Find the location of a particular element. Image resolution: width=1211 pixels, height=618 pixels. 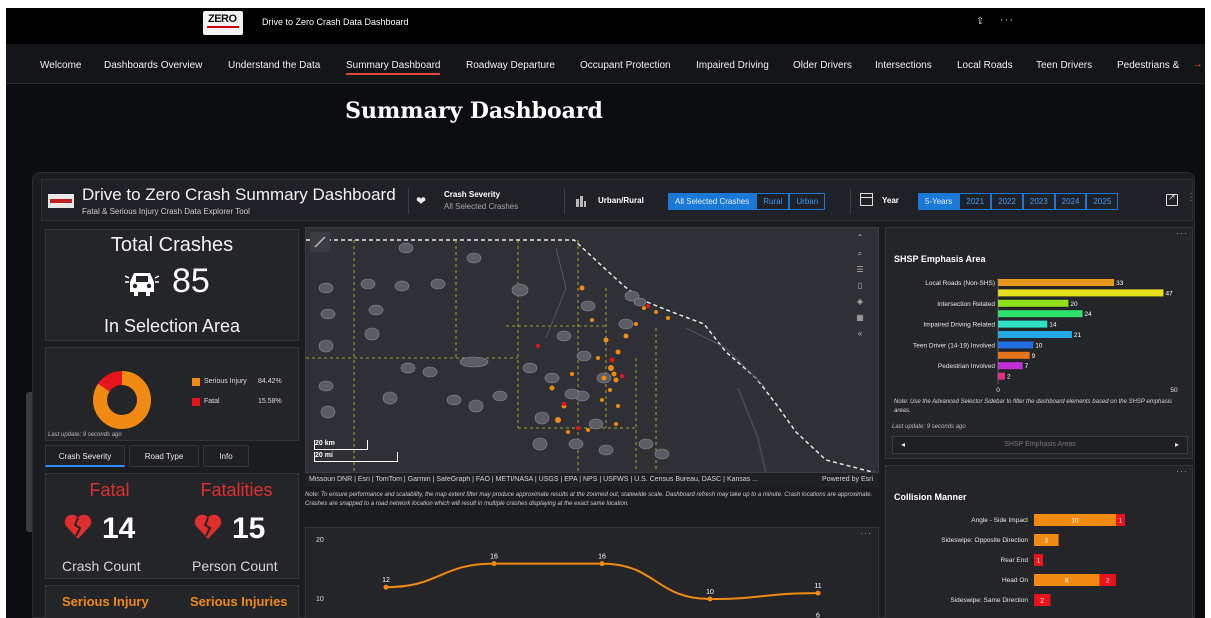

severity-donut-chart is located at coordinates (122, 400).